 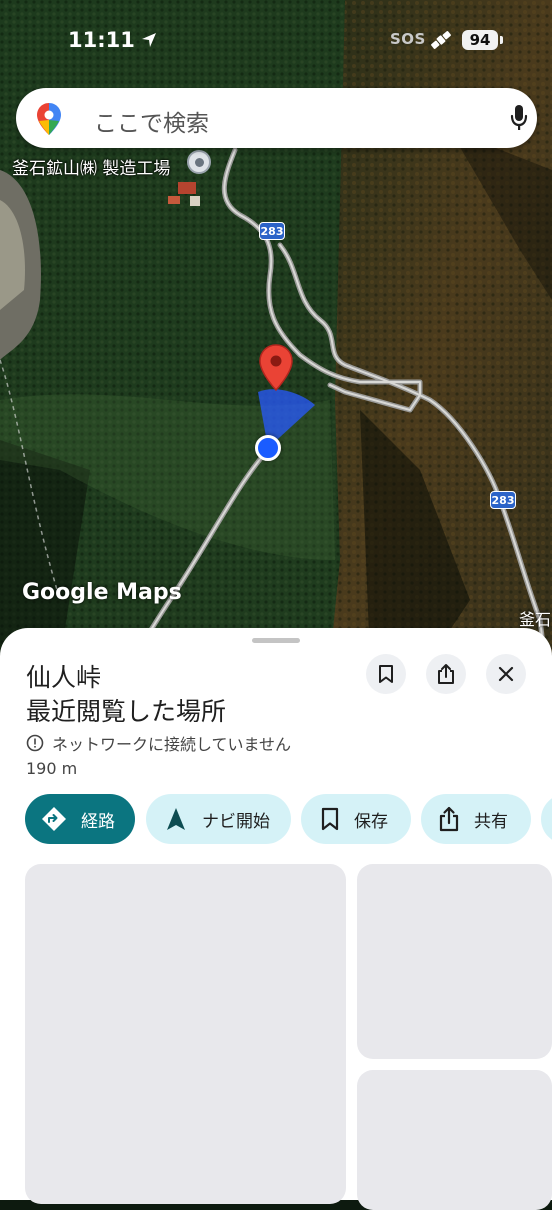 I want to click on place-title: 仙人峠, so click(x=64, y=677).